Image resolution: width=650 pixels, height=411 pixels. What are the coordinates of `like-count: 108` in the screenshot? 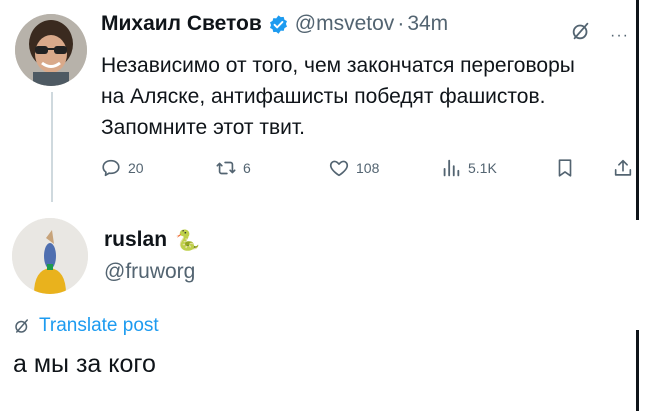 It's located at (368, 168).